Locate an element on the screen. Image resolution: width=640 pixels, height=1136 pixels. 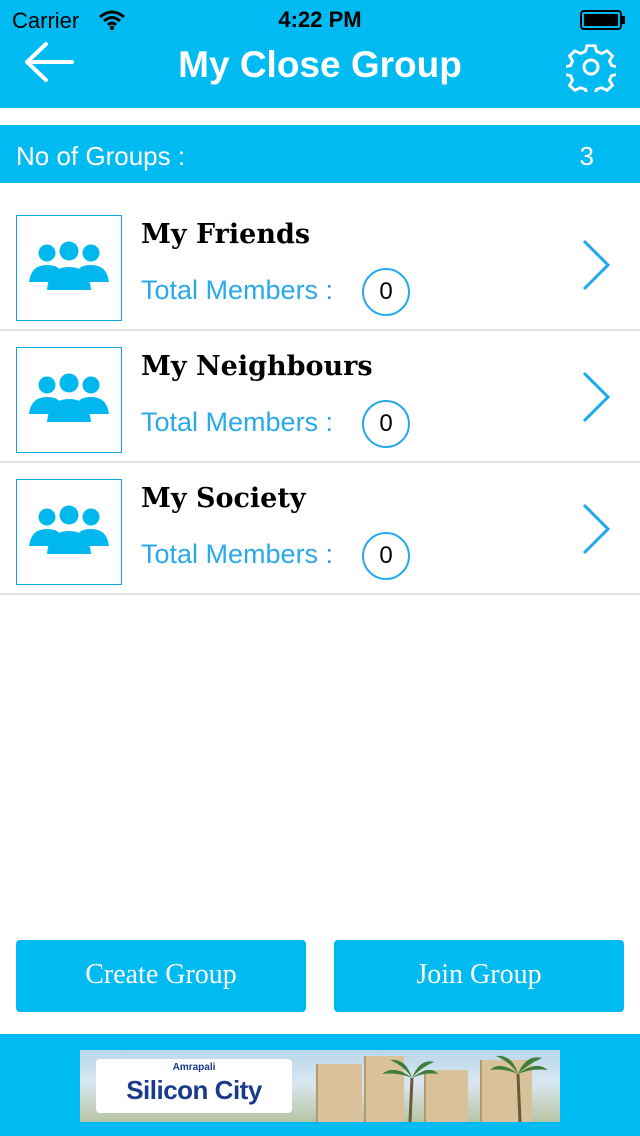
group-count-label: No of Groups : is located at coordinates (101, 156).